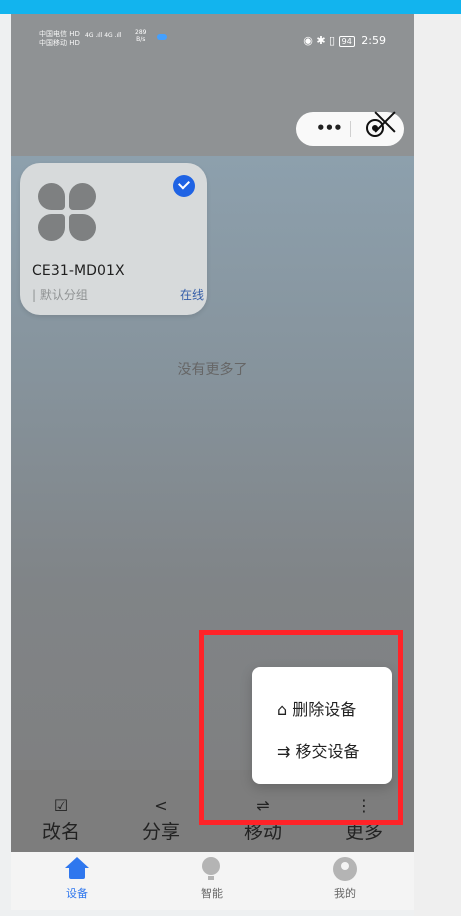  What do you see at coordinates (212, 893) in the screenshot?
I see `tab-smart-label: 智能` at bounding box center [212, 893].